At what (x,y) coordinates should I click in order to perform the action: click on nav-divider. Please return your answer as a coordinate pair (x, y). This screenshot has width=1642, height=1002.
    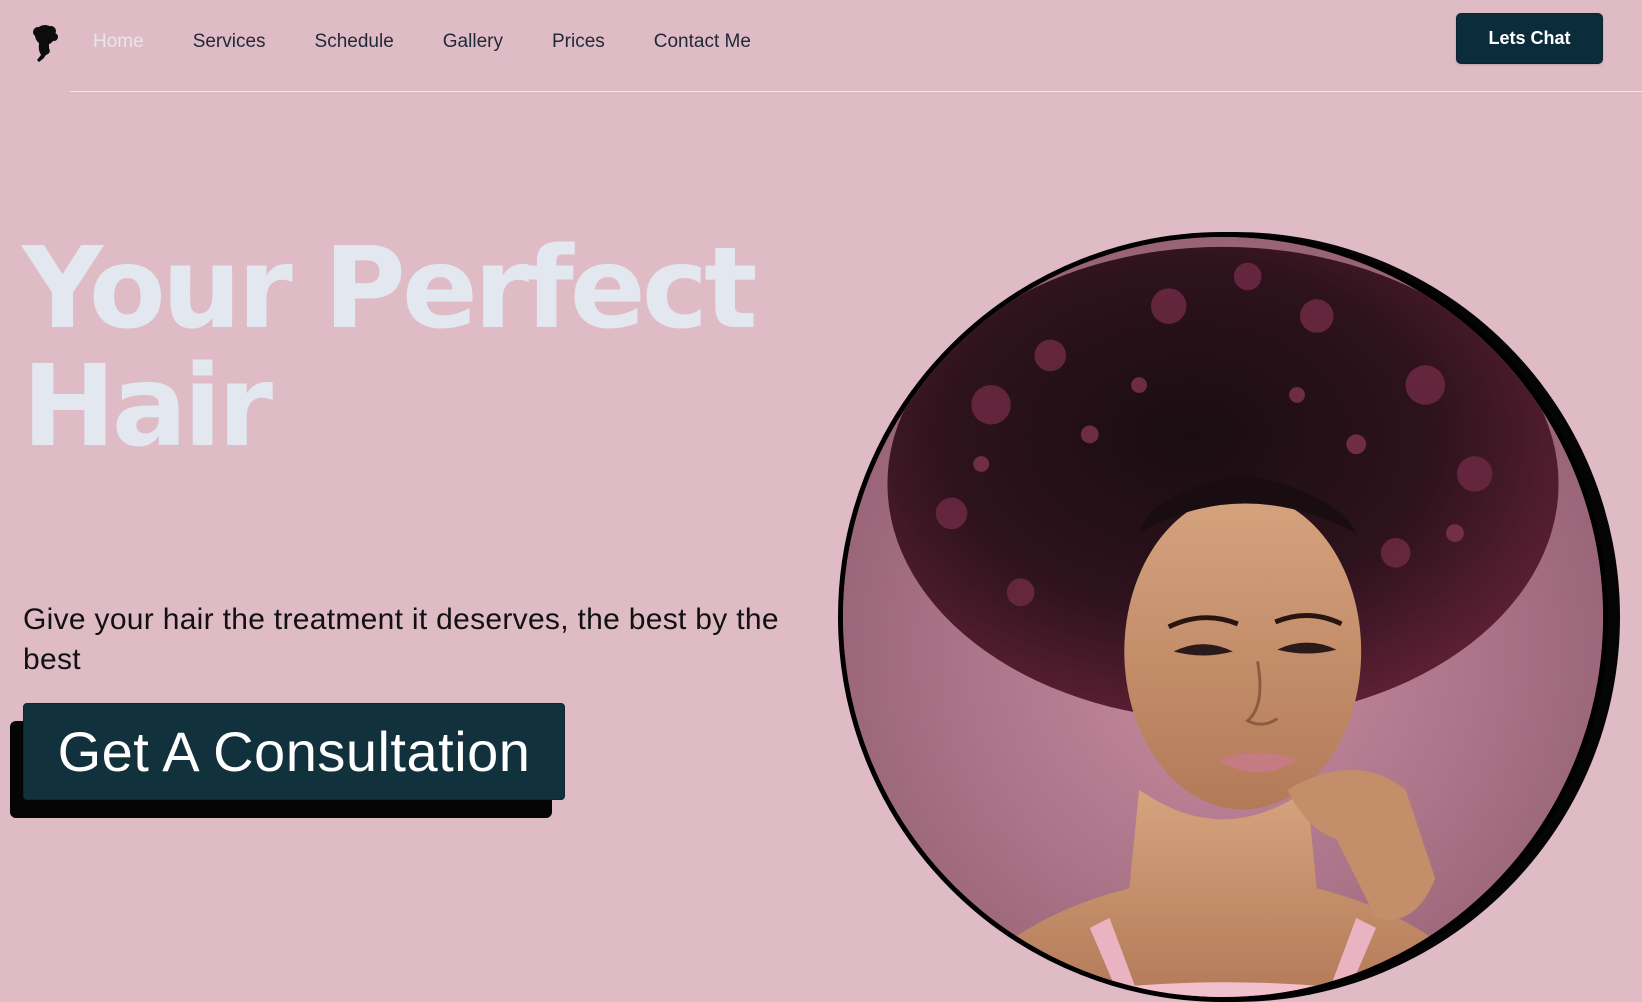
    Looking at the image, I should click on (856, 91).